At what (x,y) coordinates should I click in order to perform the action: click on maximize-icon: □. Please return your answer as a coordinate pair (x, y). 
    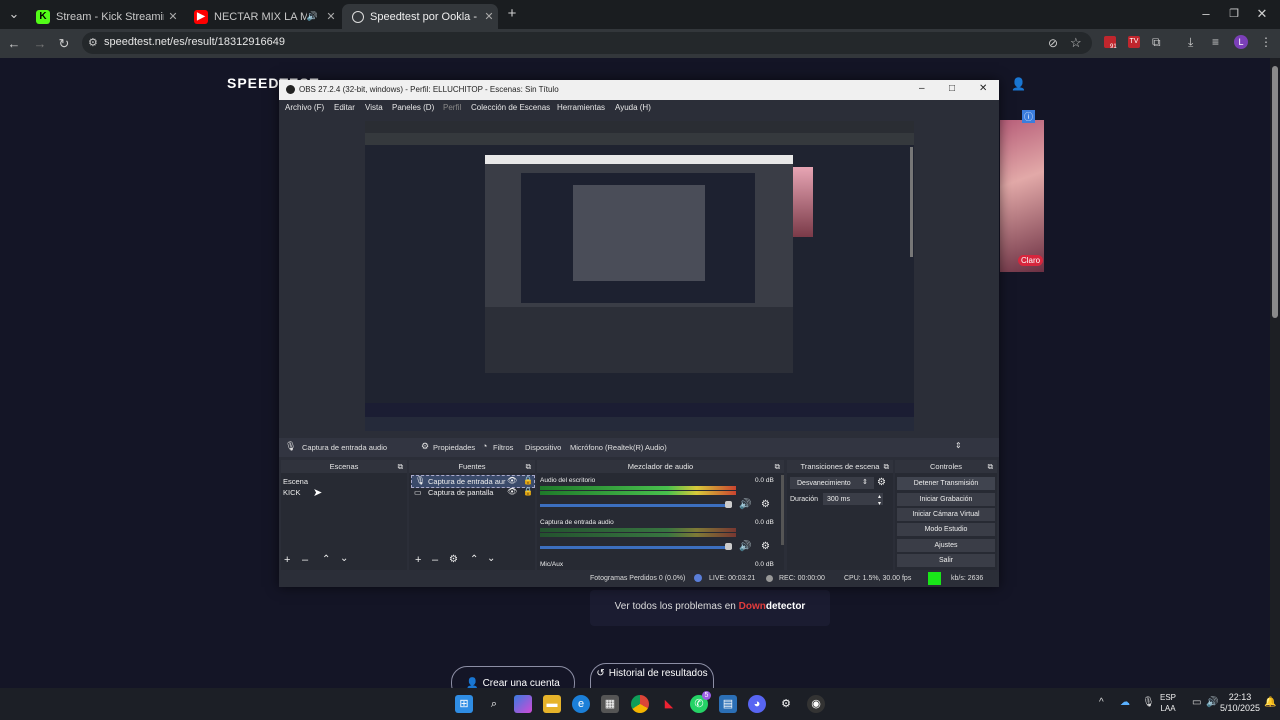
    Looking at the image, I should click on (952, 88).